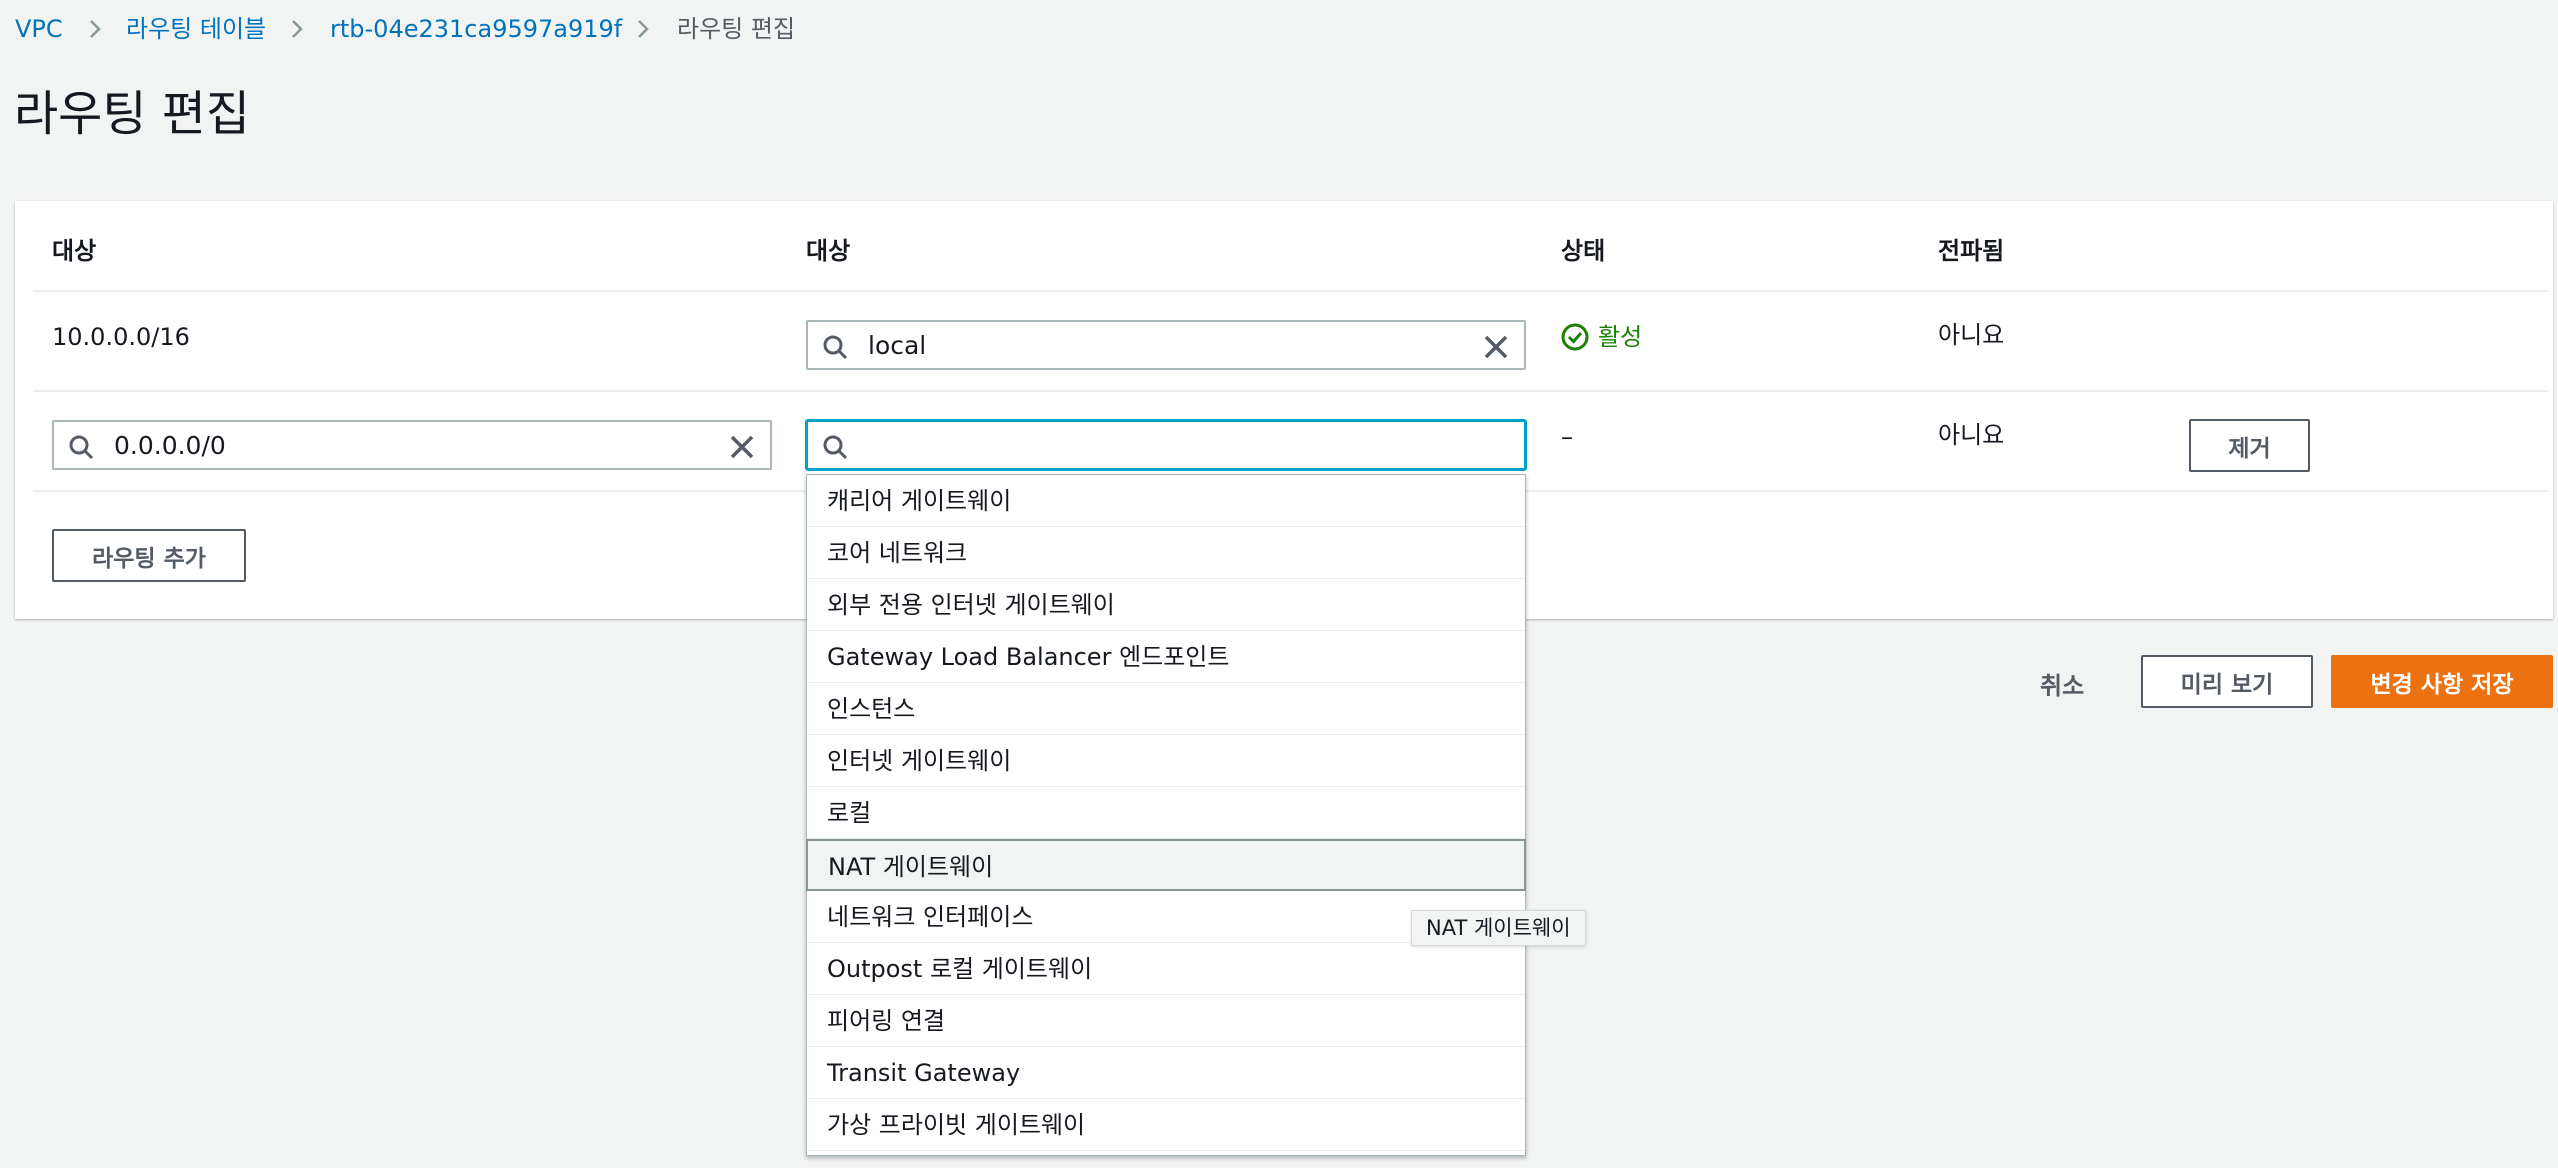  I want to click on destination-input-value: 0.0.0.0/0, so click(170, 445).